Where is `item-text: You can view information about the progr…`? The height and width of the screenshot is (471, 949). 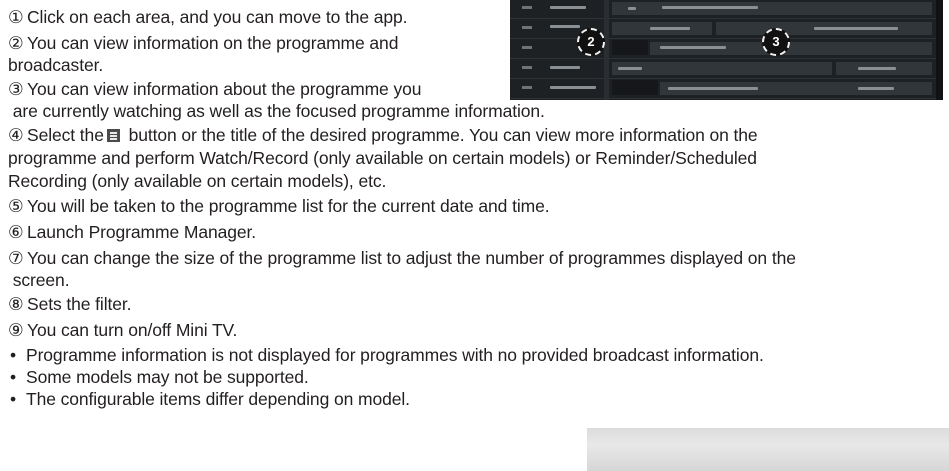 item-text: You can view information about the progr… is located at coordinates (224, 89).